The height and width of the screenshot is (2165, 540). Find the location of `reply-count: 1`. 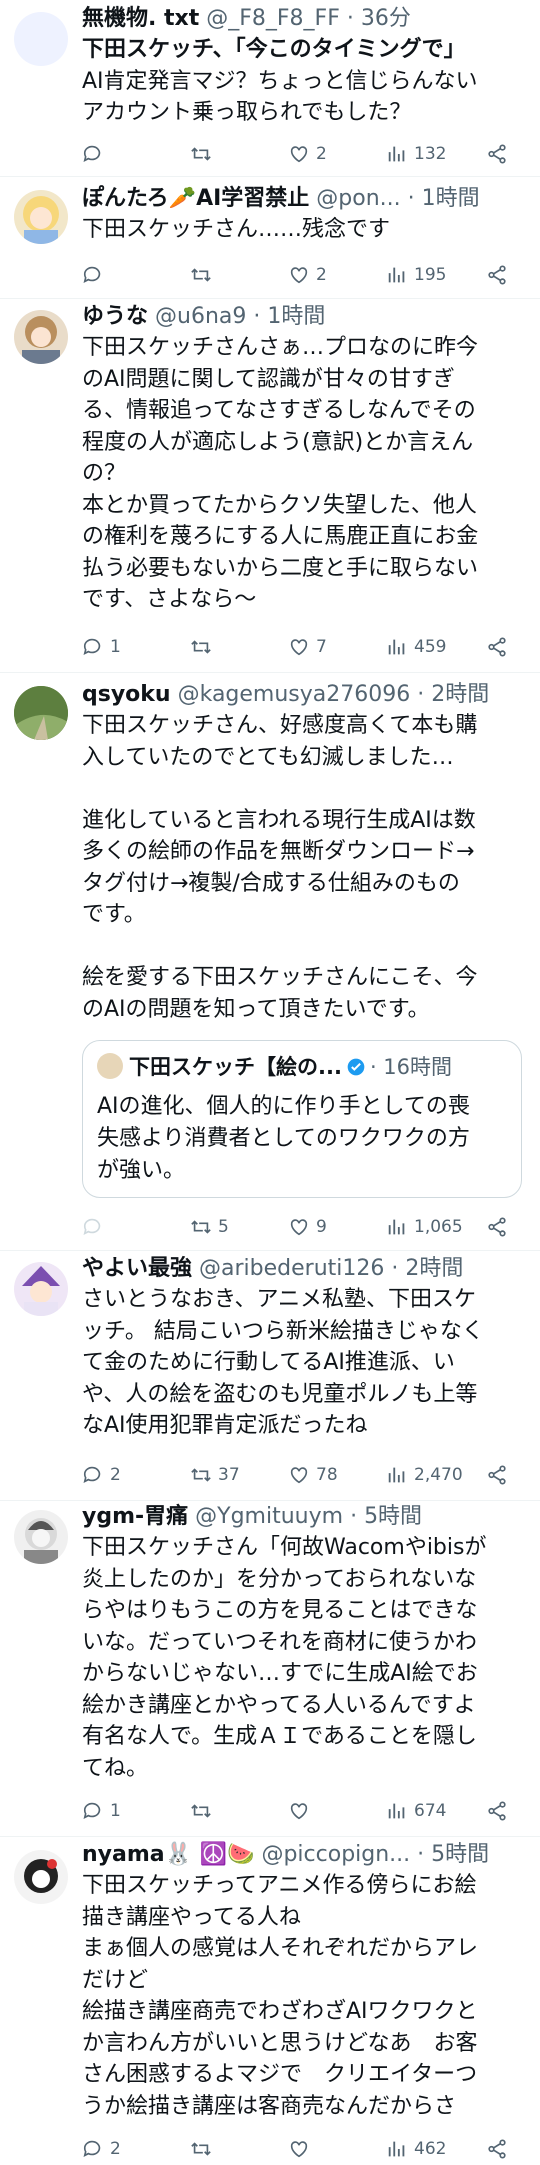

reply-count: 1 is located at coordinates (115, 1811).